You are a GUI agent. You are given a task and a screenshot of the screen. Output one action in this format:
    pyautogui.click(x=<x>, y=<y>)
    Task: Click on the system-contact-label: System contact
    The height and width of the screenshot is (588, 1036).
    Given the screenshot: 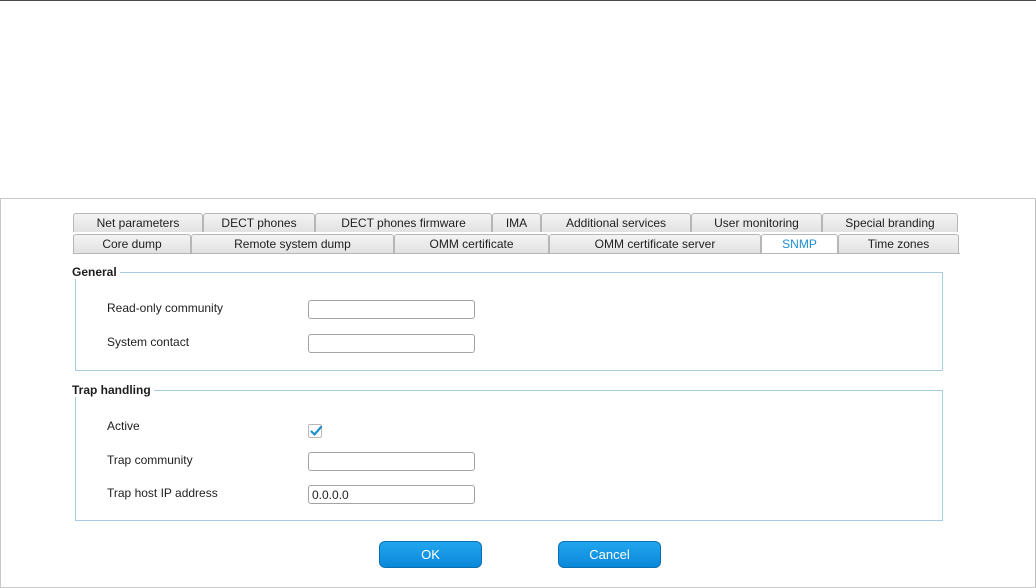 What is the action you would take?
    pyautogui.click(x=148, y=342)
    